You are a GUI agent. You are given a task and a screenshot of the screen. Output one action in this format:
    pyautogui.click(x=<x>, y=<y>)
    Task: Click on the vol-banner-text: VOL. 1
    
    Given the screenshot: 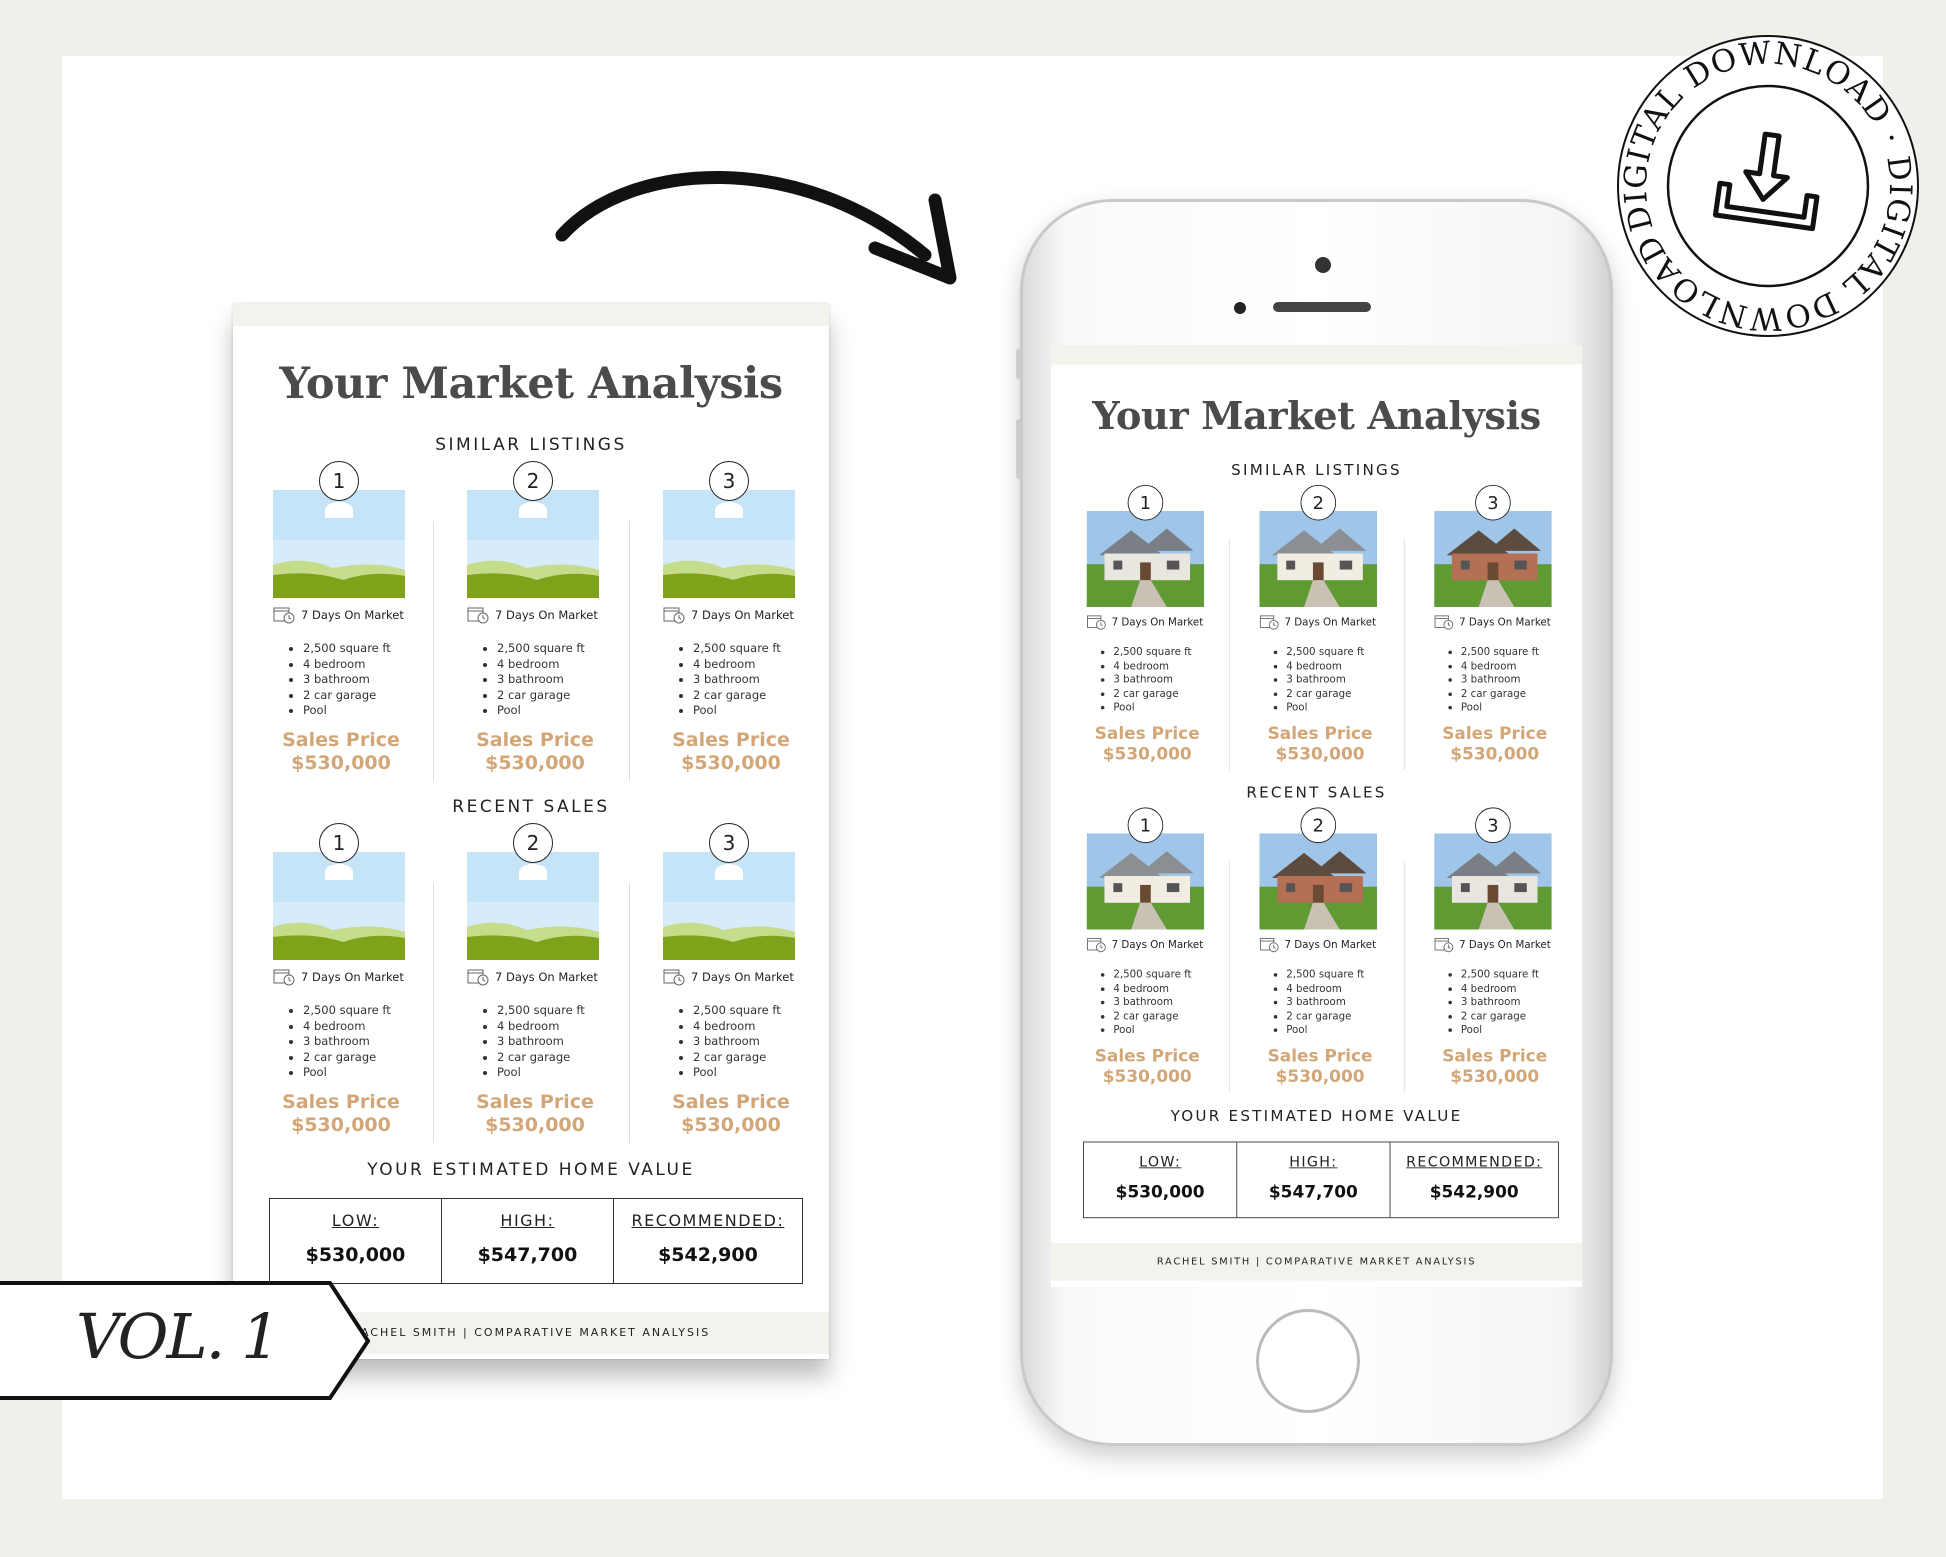 What is the action you would take?
    pyautogui.click(x=178, y=1336)
    